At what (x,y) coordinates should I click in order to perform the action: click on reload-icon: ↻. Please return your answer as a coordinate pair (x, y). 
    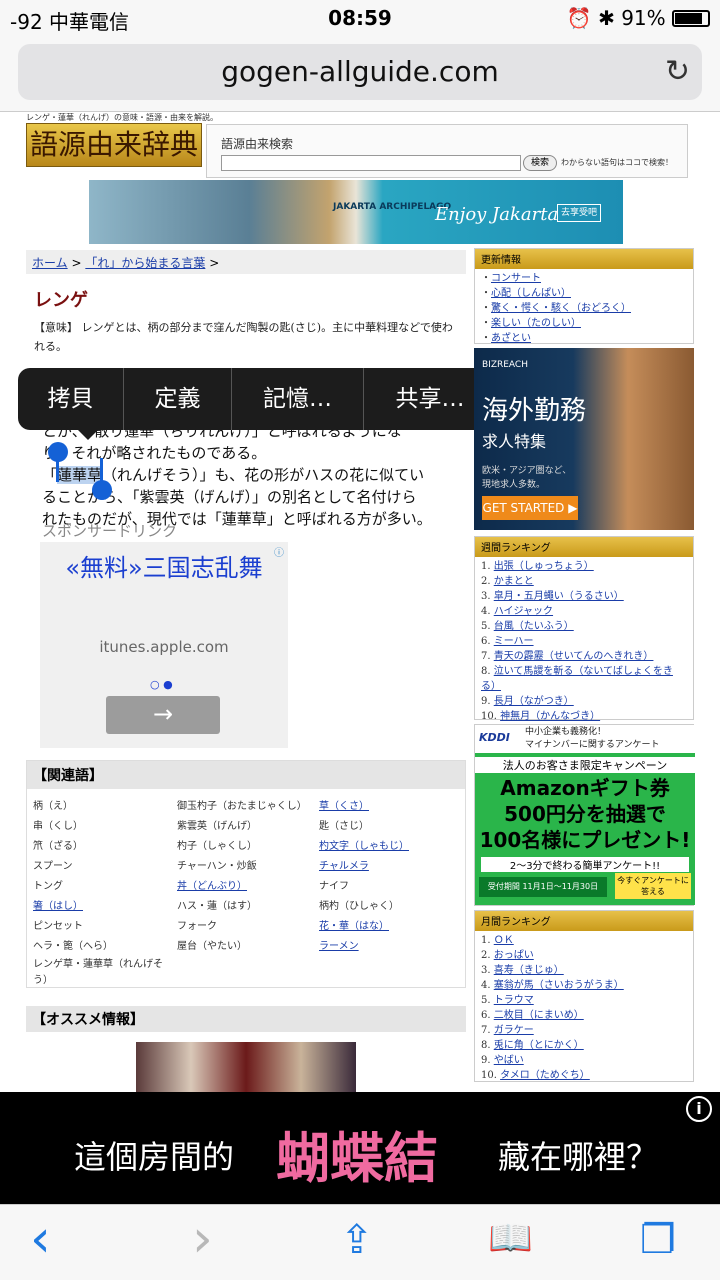
    Looking at the image, I should click on (677, 71).